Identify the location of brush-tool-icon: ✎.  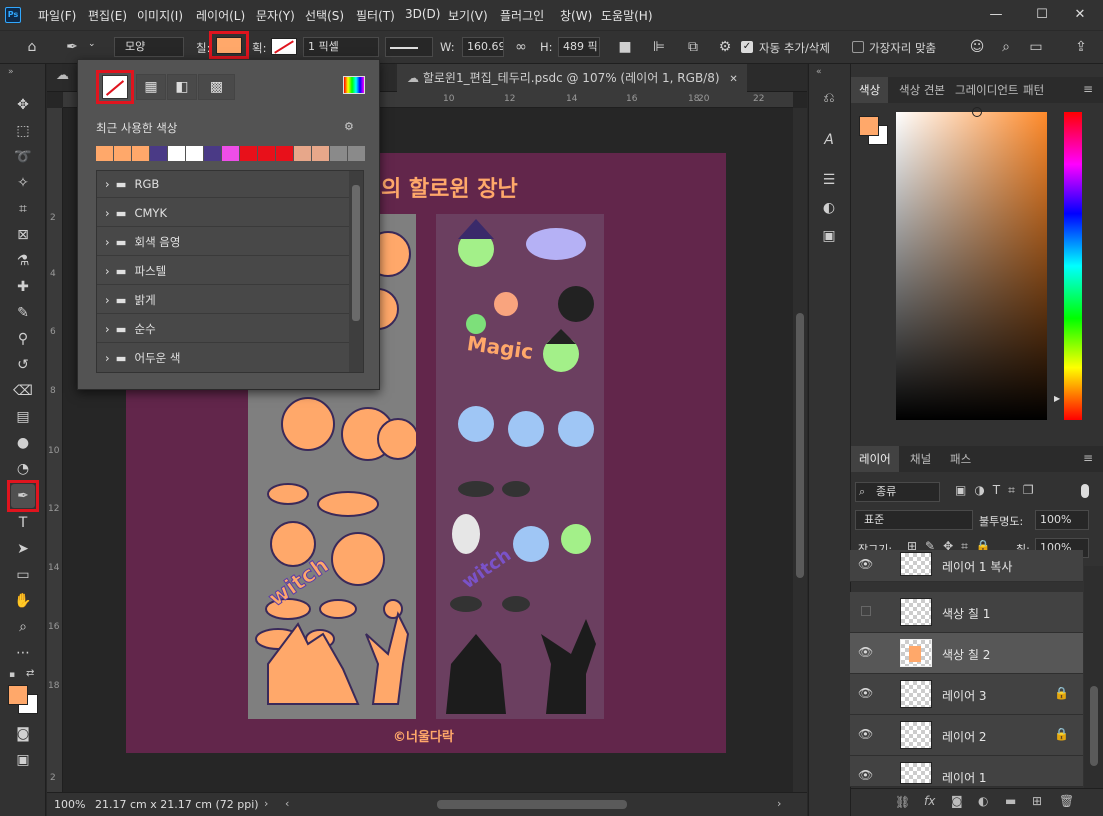
(23, 313).